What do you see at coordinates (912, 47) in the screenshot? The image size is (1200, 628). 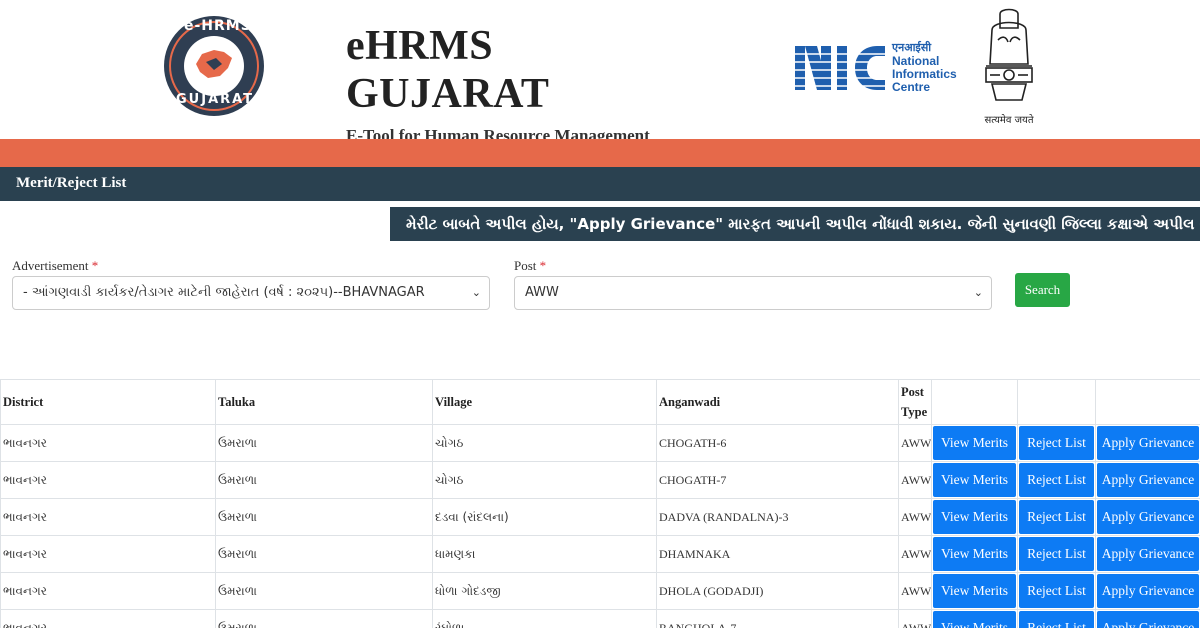 I see `nic-hindi-text: एनआईसी` at bounding box center [912, 47].